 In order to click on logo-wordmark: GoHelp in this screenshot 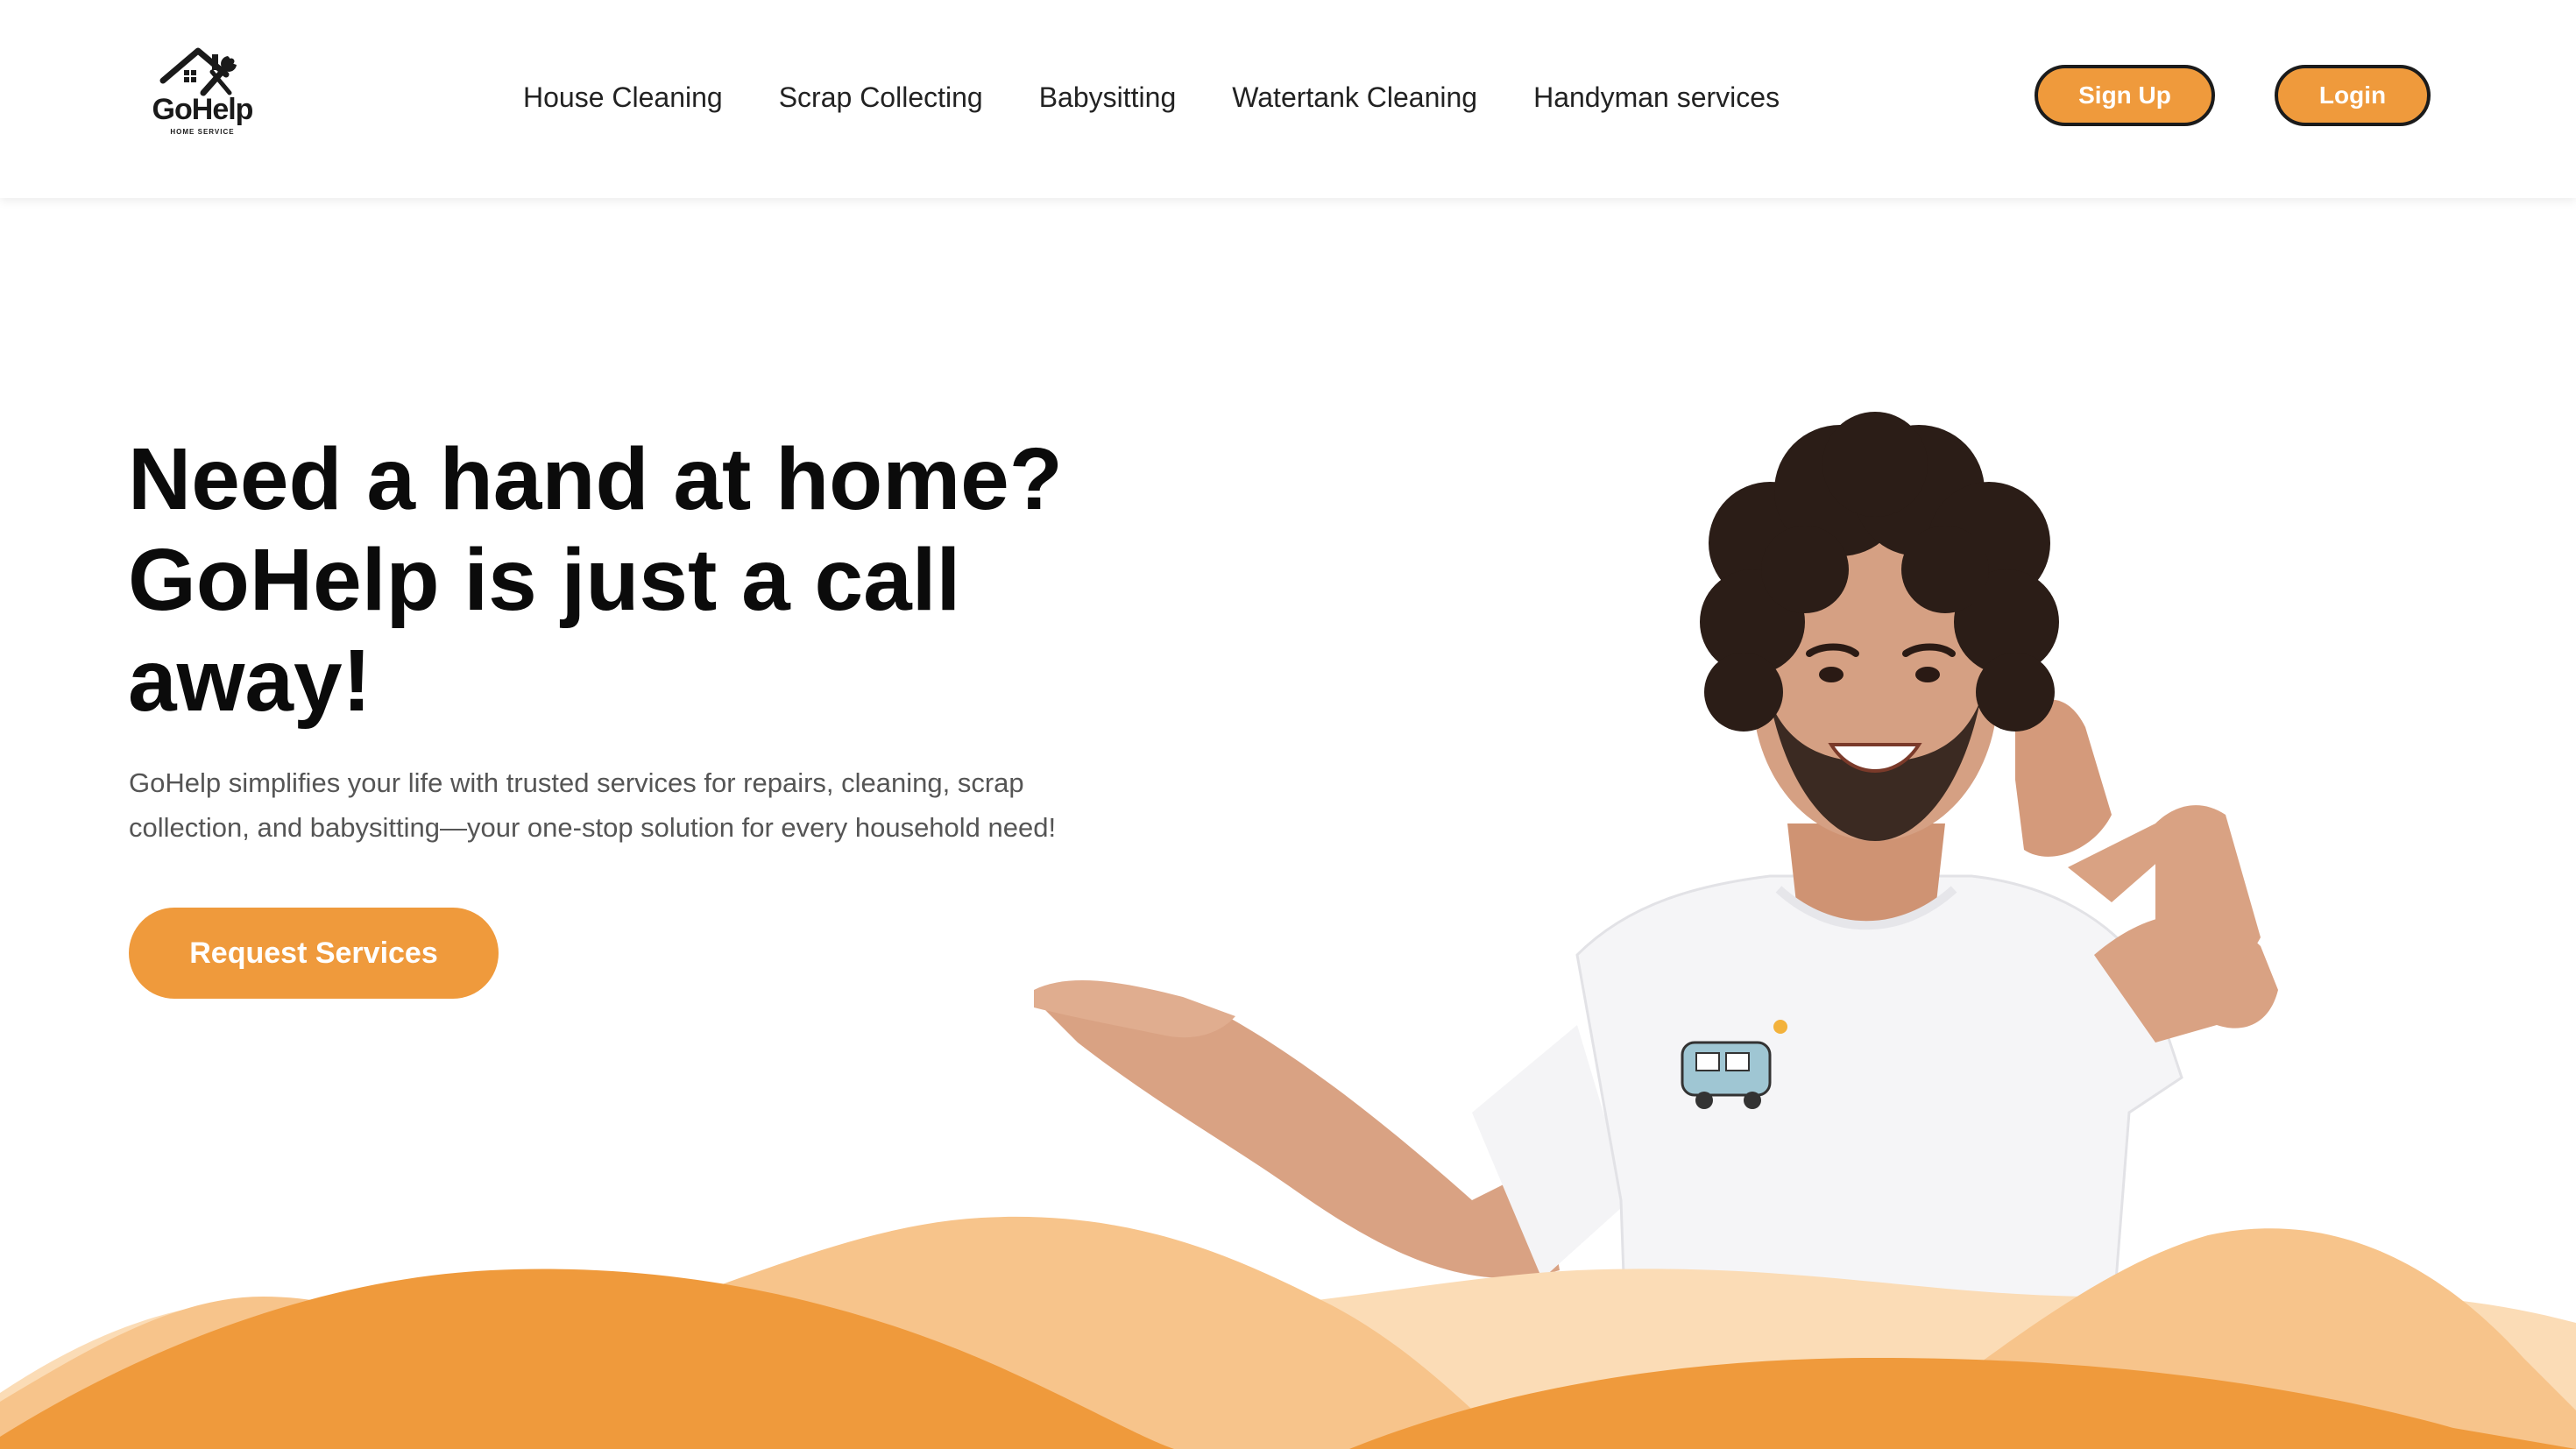, I will do `click(203, 109)`.